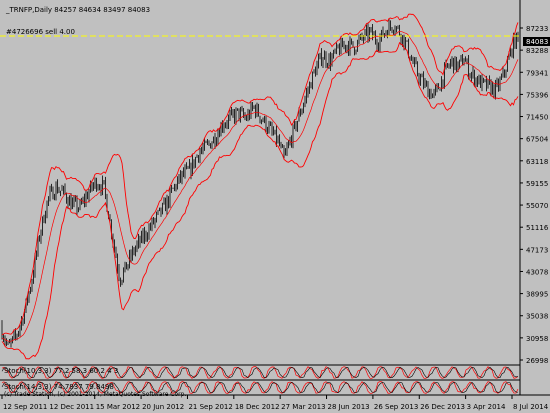  What do you see at coordinates (537, 295) in the screenshot?
I see `price-tick-label: 38995` at bounding box center [537, 295].